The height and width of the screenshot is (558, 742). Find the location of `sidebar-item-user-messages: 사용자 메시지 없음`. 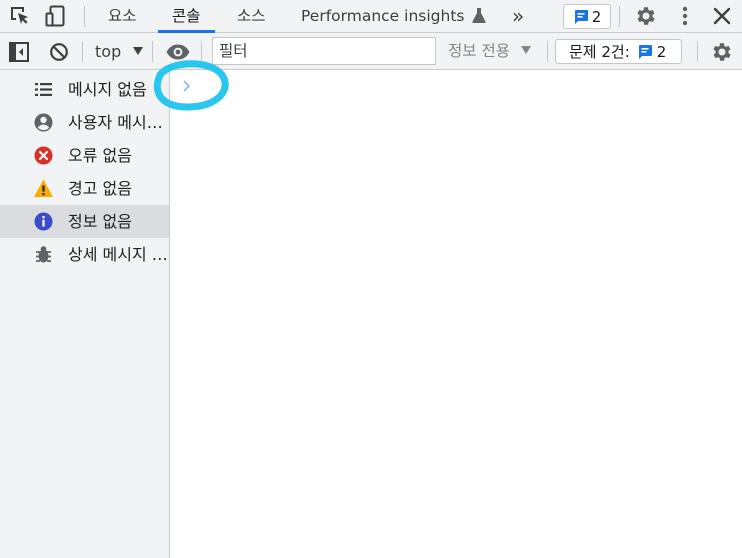

sidebar-item-user-messages: 사용자 메시지 없음 is located at coordinates (84, 122).